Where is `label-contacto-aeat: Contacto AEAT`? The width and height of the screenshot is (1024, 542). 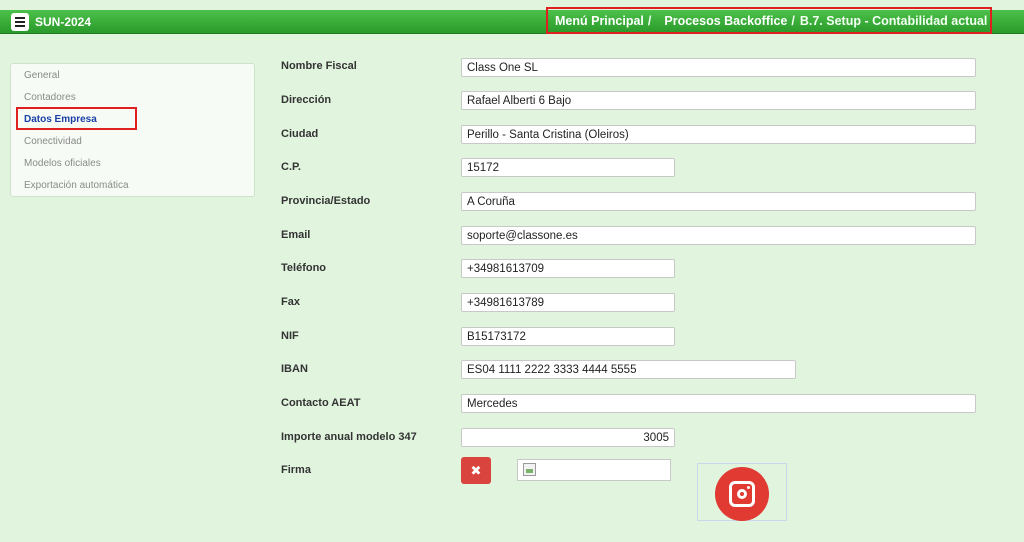 label-contacto-aeat: Contacto AEAT is located at coordinates (321, 403).